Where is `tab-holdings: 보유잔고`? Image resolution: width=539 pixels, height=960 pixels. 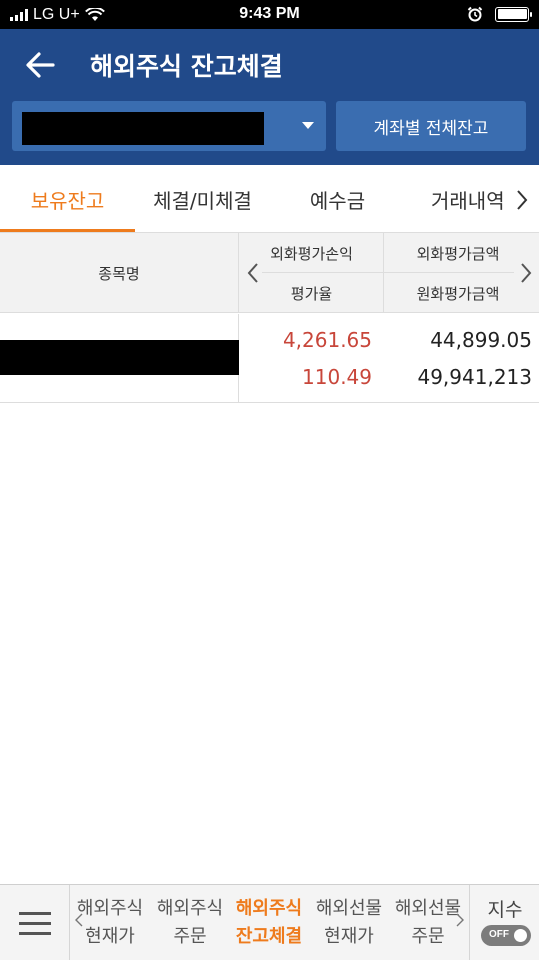
tab-holdings: 보유잔고 is located at coordinates (67, 199).